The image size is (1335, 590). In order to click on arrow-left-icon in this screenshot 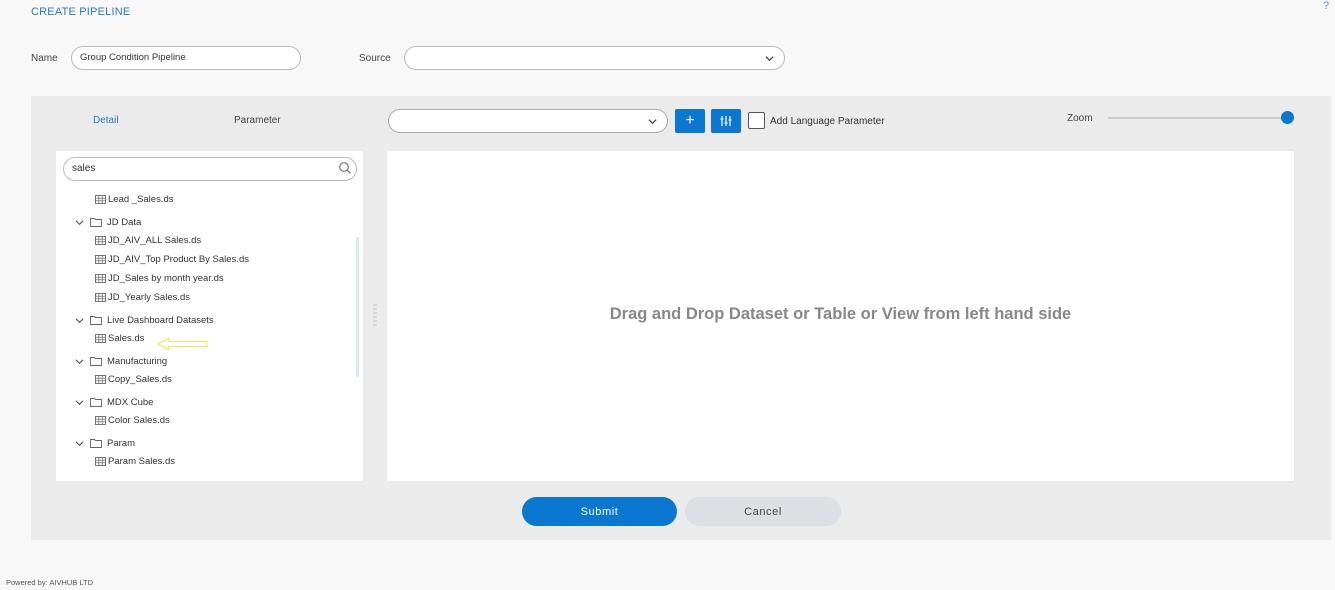, I will do `click(182, 344)`.